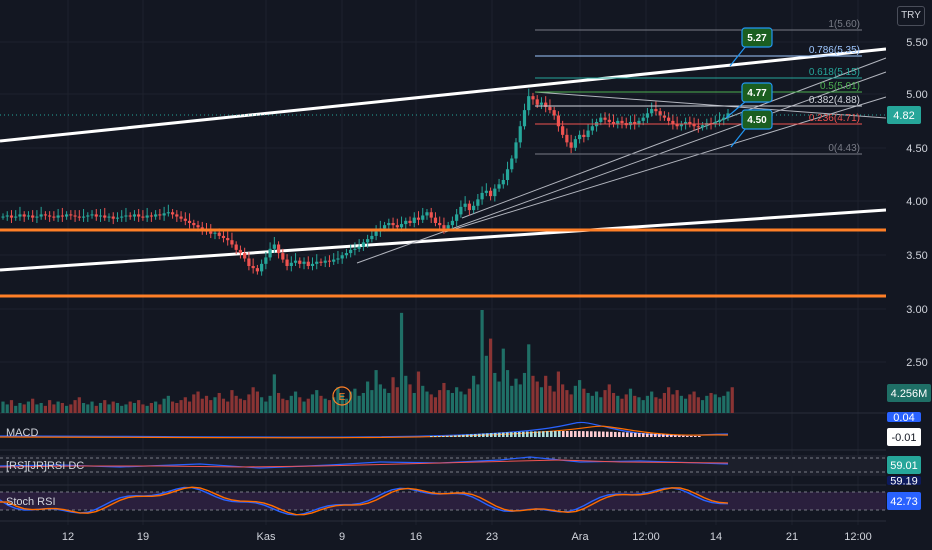 This screenshot has width=932, height=550. Describe the element at coordinates (916, 363) in the screenshot. I see `price-tick-label: 2.50` at that location.